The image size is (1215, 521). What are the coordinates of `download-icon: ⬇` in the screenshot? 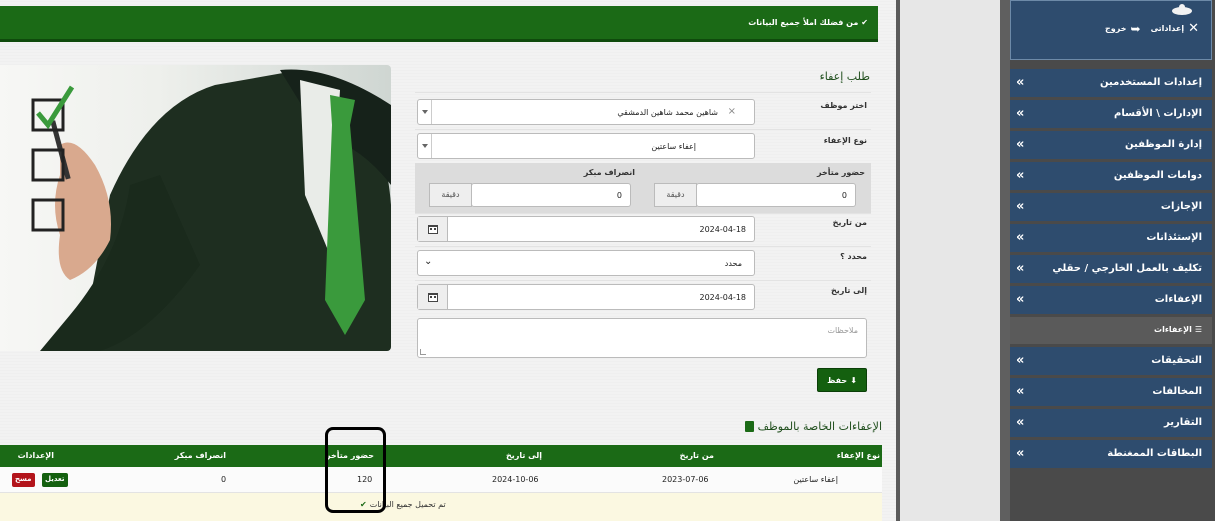 It's located at (853, 380).